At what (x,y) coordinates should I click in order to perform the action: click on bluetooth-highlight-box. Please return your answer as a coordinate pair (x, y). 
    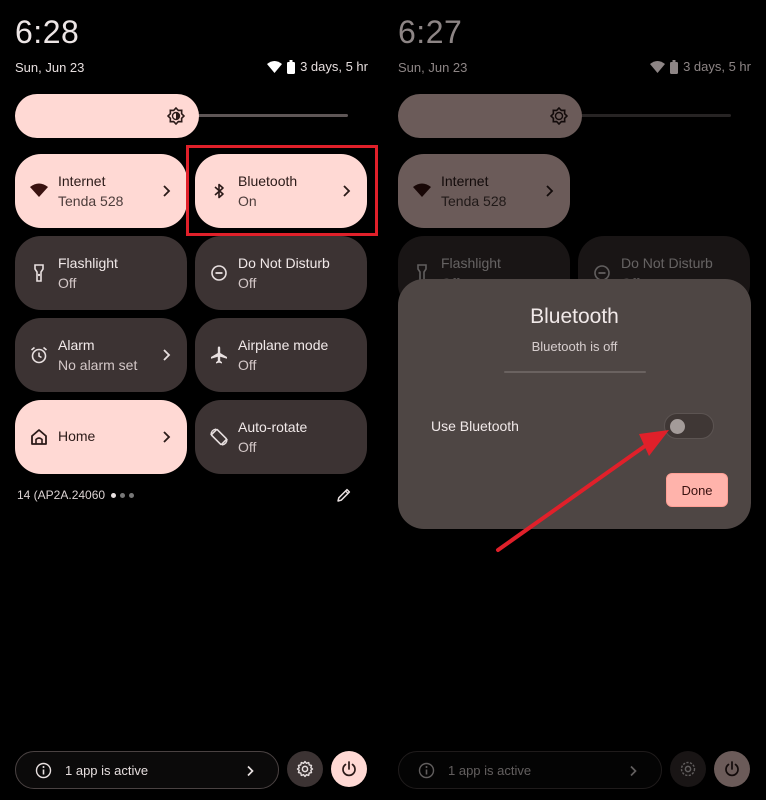
    Looking at the image, I should click on (282, 190).